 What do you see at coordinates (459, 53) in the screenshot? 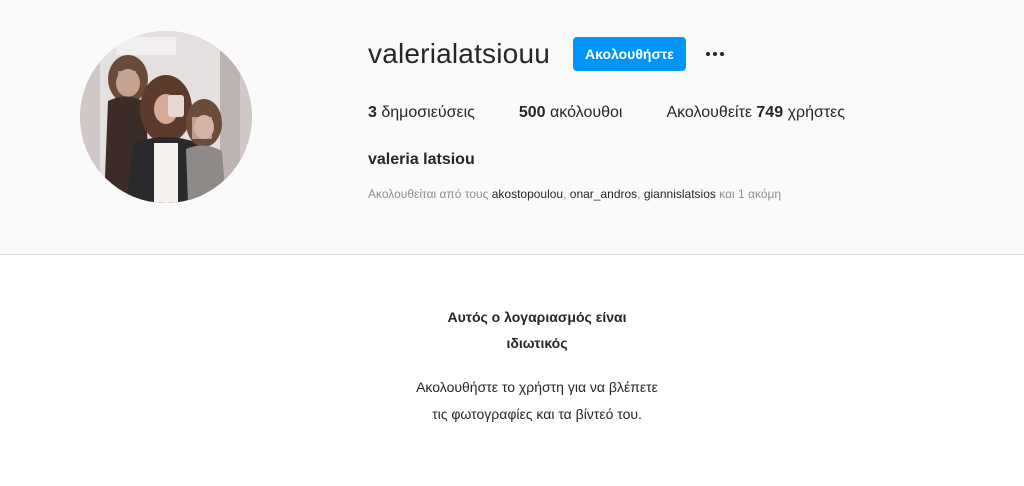
I see `profile-username: valerialatsiouu` at bounding box center [459, 53].